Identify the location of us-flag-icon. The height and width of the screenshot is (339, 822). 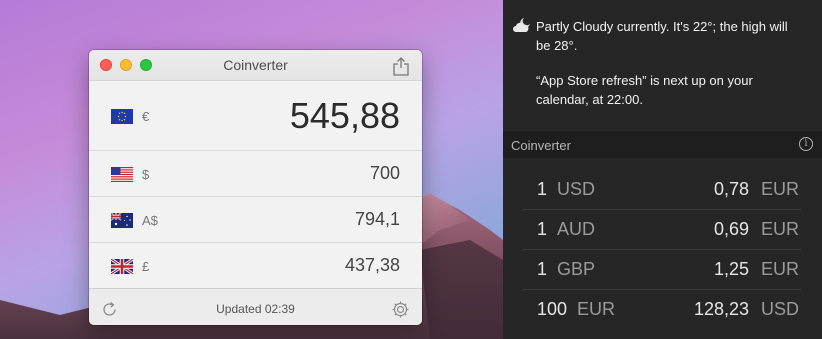
(122, 174).